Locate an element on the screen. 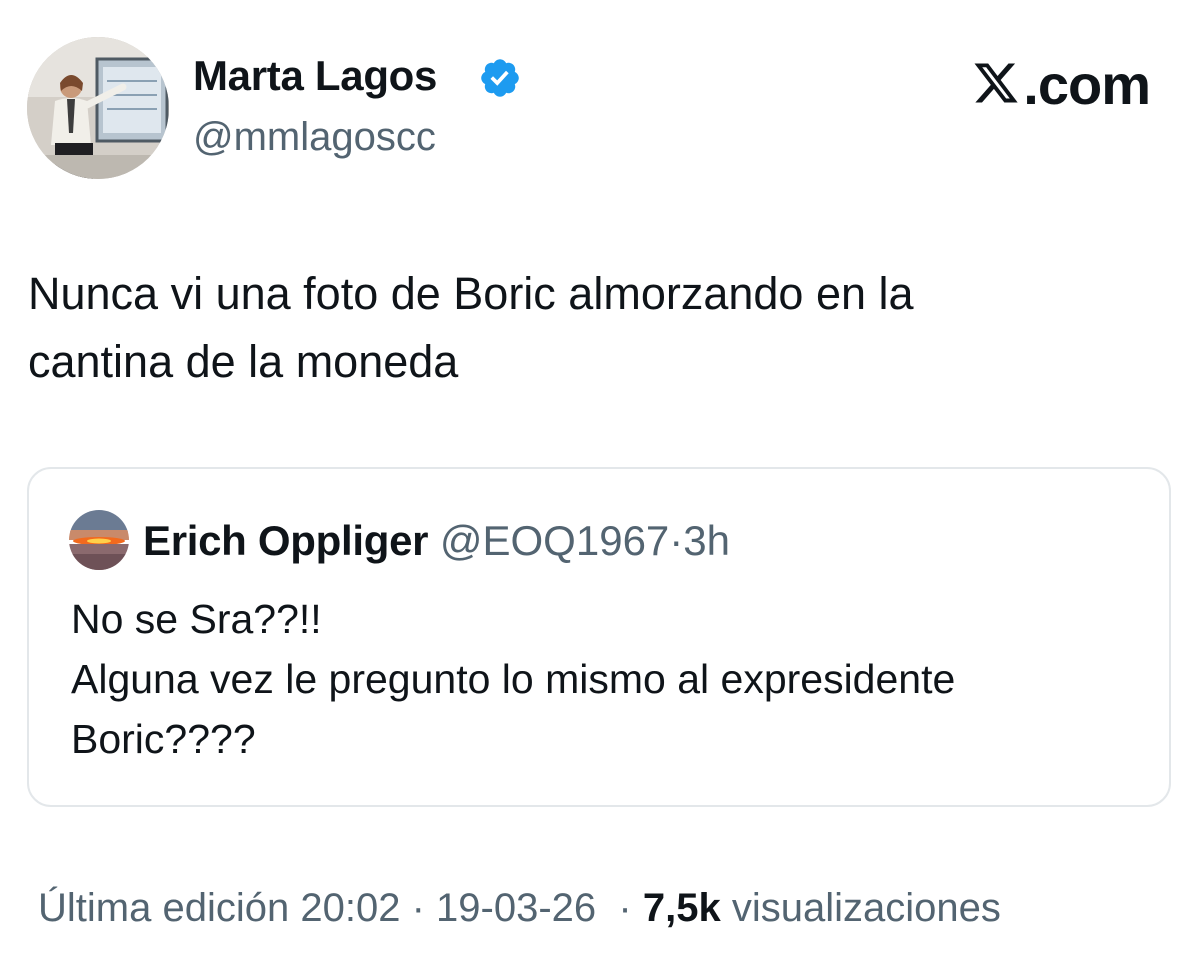 The height and width of the screenshot is (959, 1200). author-avatar is located at coordinates (98, 108).